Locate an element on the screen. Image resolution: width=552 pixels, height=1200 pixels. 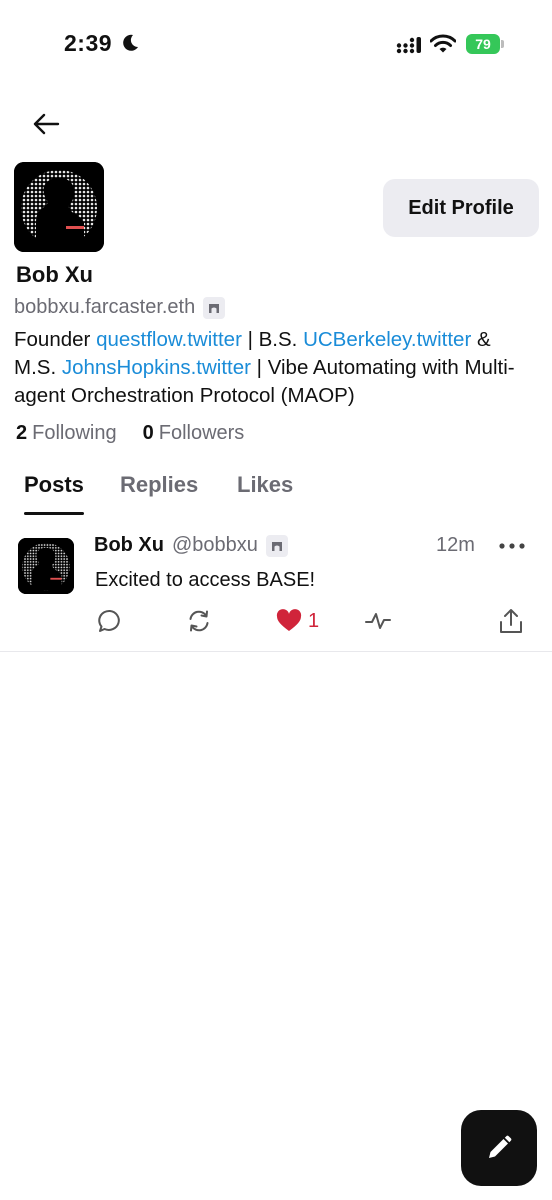
wifi-icon is located at coordinates (443, 43).